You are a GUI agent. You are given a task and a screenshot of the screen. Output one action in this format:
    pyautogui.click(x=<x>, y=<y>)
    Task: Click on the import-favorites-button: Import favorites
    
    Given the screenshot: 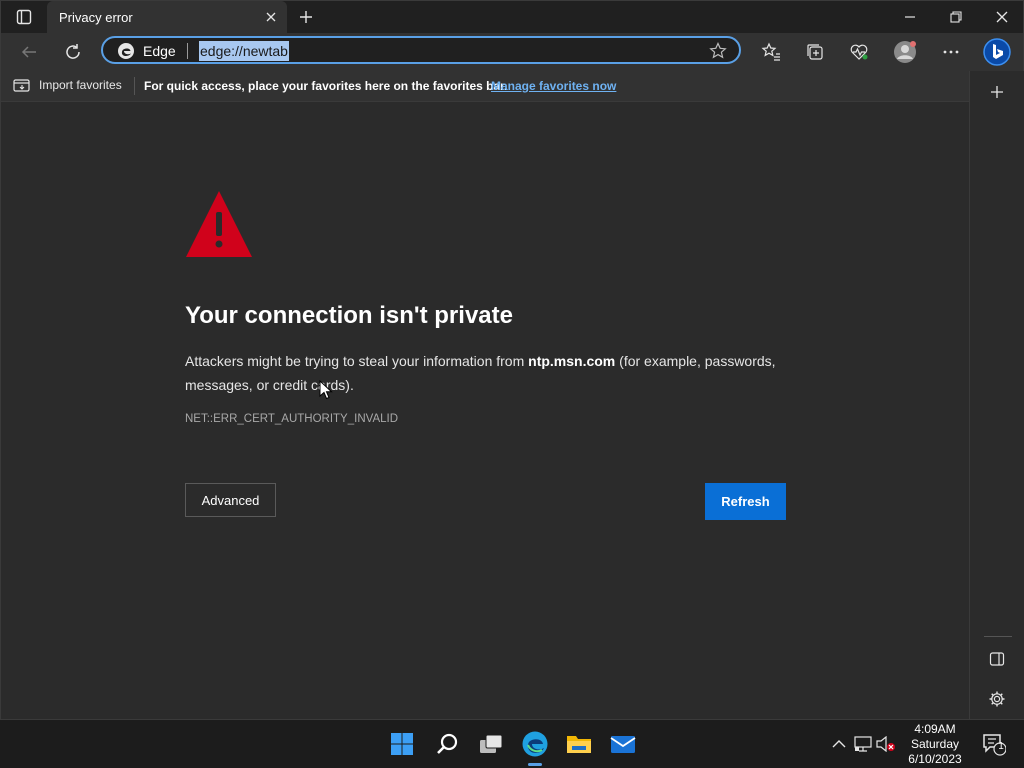 What is the action you would take?
    pyautogui.click(x=67, y=85)
    